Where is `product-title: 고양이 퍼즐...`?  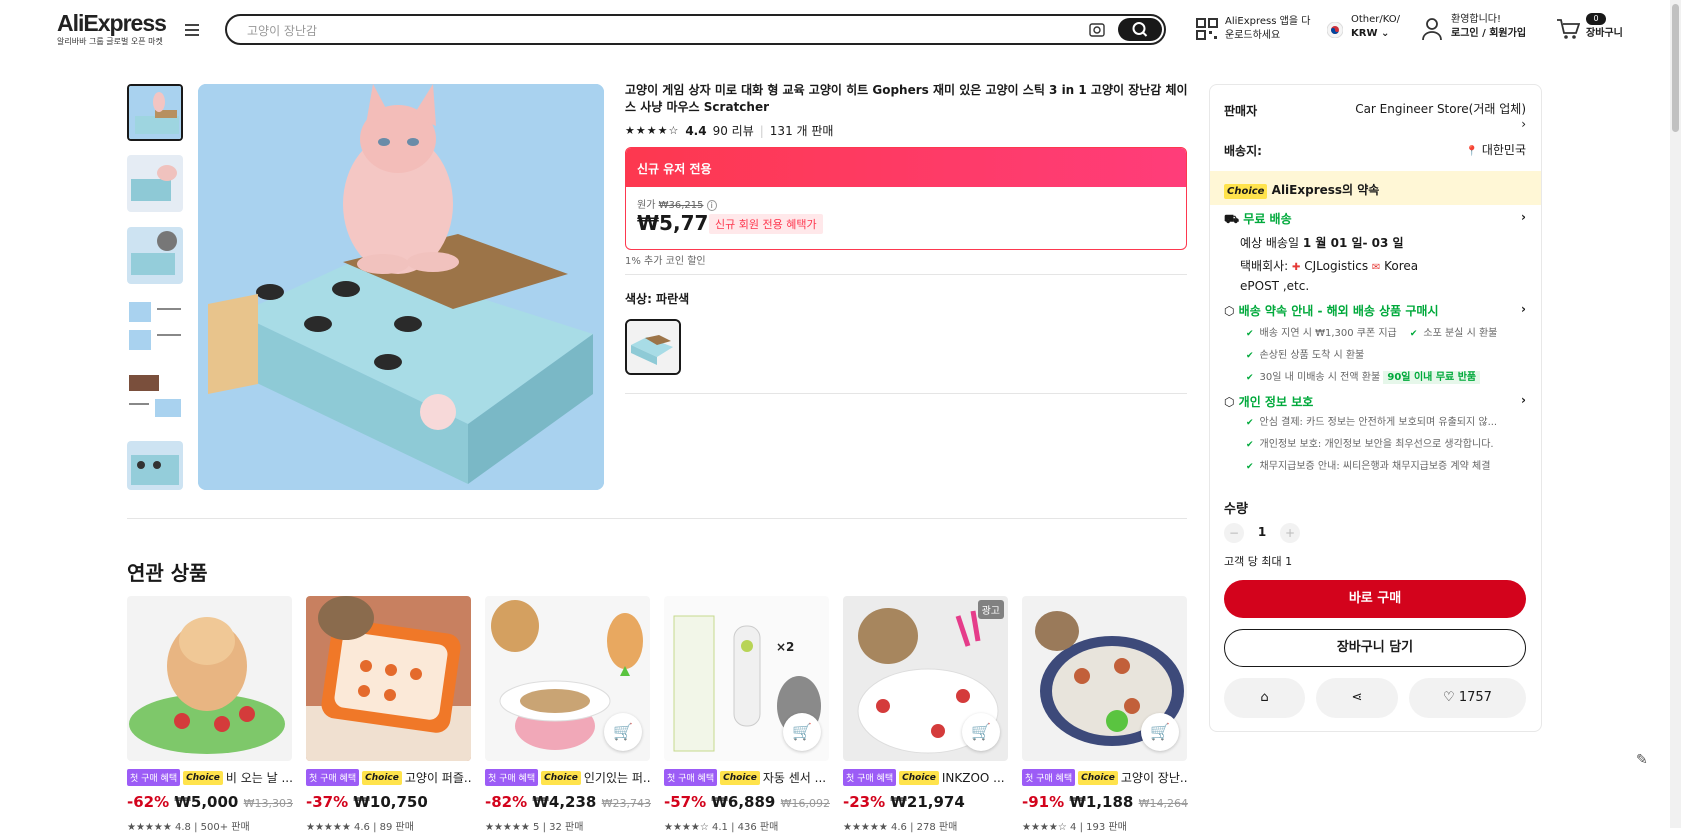
product-title: 고양이 퍼즐... is located at coordinates (438, 777).